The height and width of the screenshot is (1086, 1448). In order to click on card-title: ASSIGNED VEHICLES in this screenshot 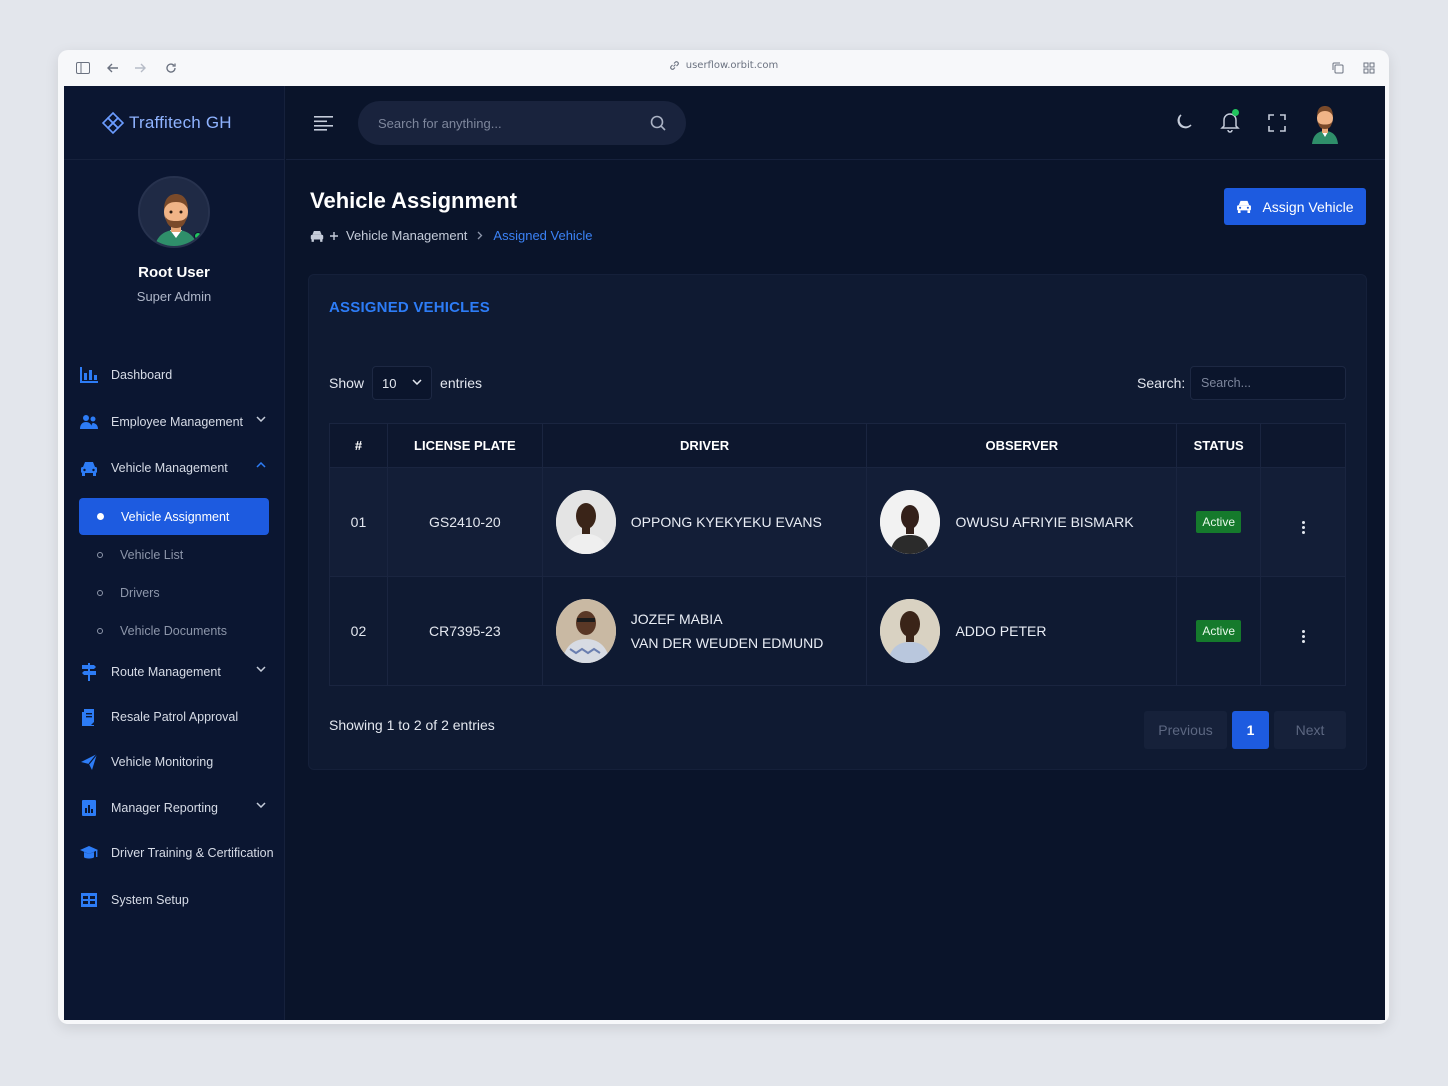, I will do `click(409, 307)`.